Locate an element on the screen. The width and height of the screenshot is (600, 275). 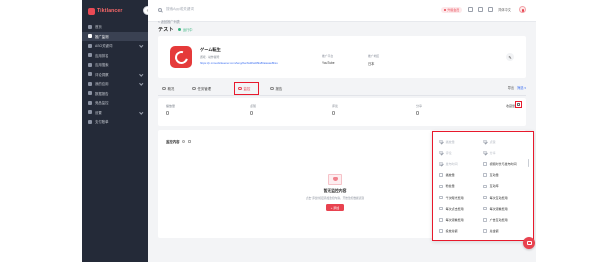
column-option: 广告互动费用 is located at coordinates (495, 219).